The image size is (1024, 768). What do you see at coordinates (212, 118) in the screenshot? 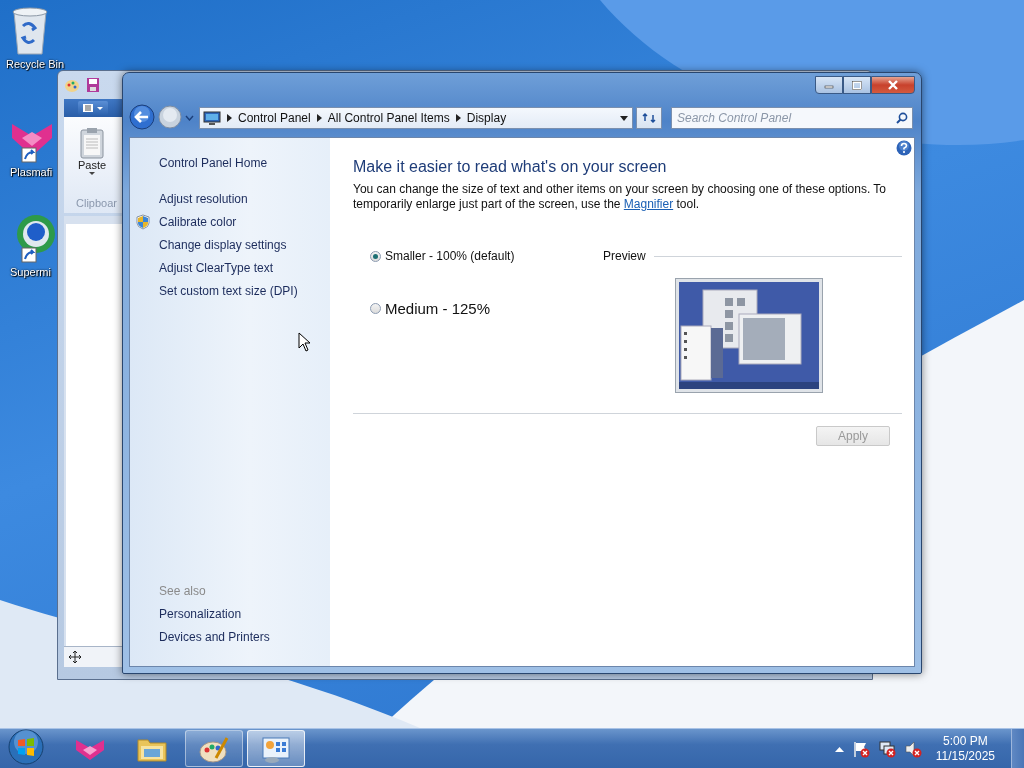
I see `monitor-icon` at bounding box center [212, 118].